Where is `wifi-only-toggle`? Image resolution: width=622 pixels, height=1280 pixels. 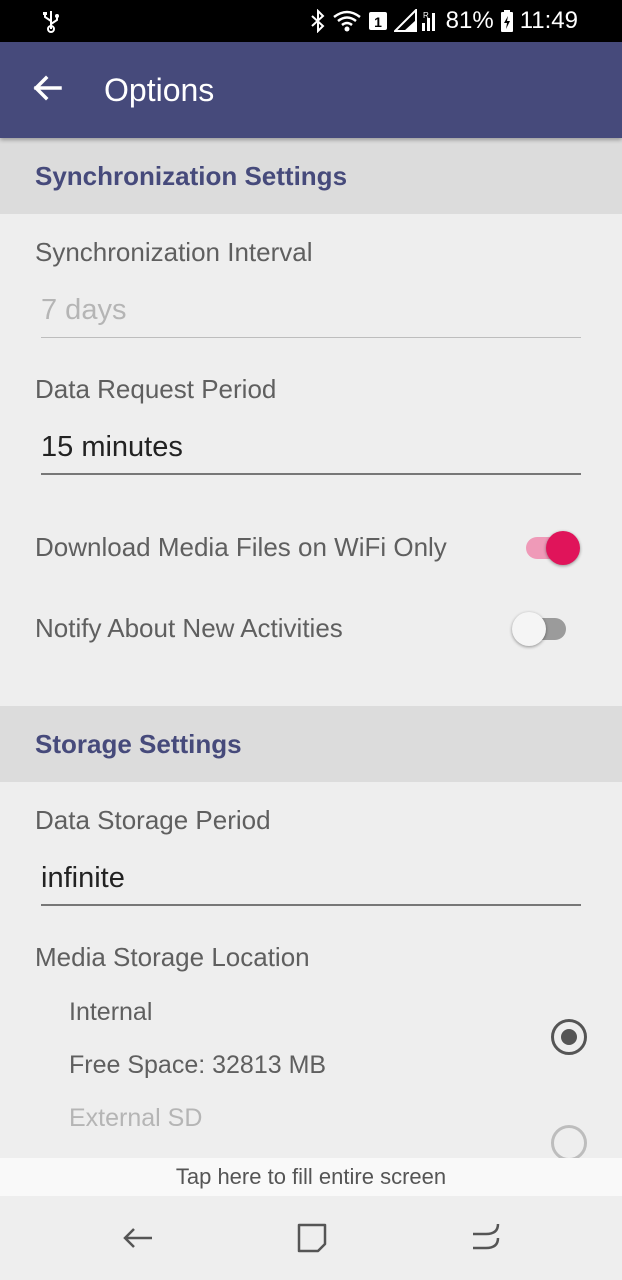
wifi-only-toggle is located at coordinates (554, 547).